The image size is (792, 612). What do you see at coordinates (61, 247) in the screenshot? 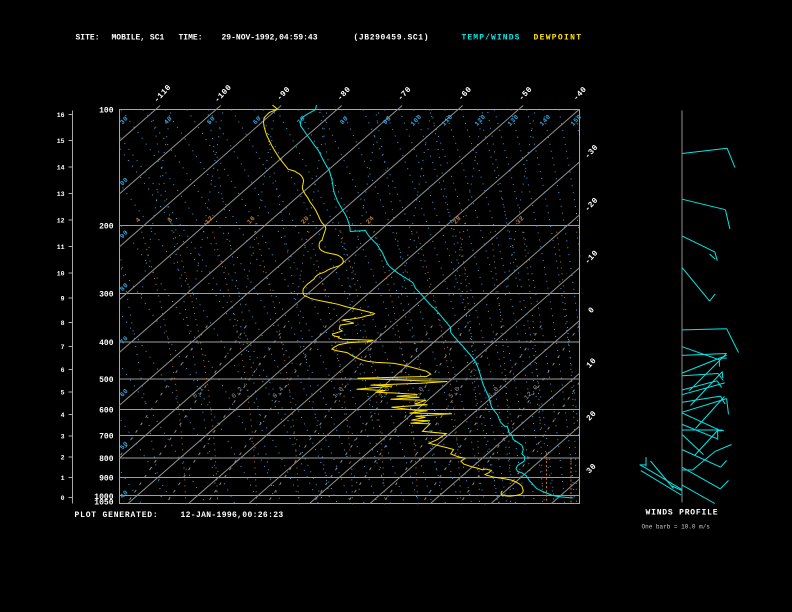
I see `svg-text: 11` at bounding box center [61, 247].